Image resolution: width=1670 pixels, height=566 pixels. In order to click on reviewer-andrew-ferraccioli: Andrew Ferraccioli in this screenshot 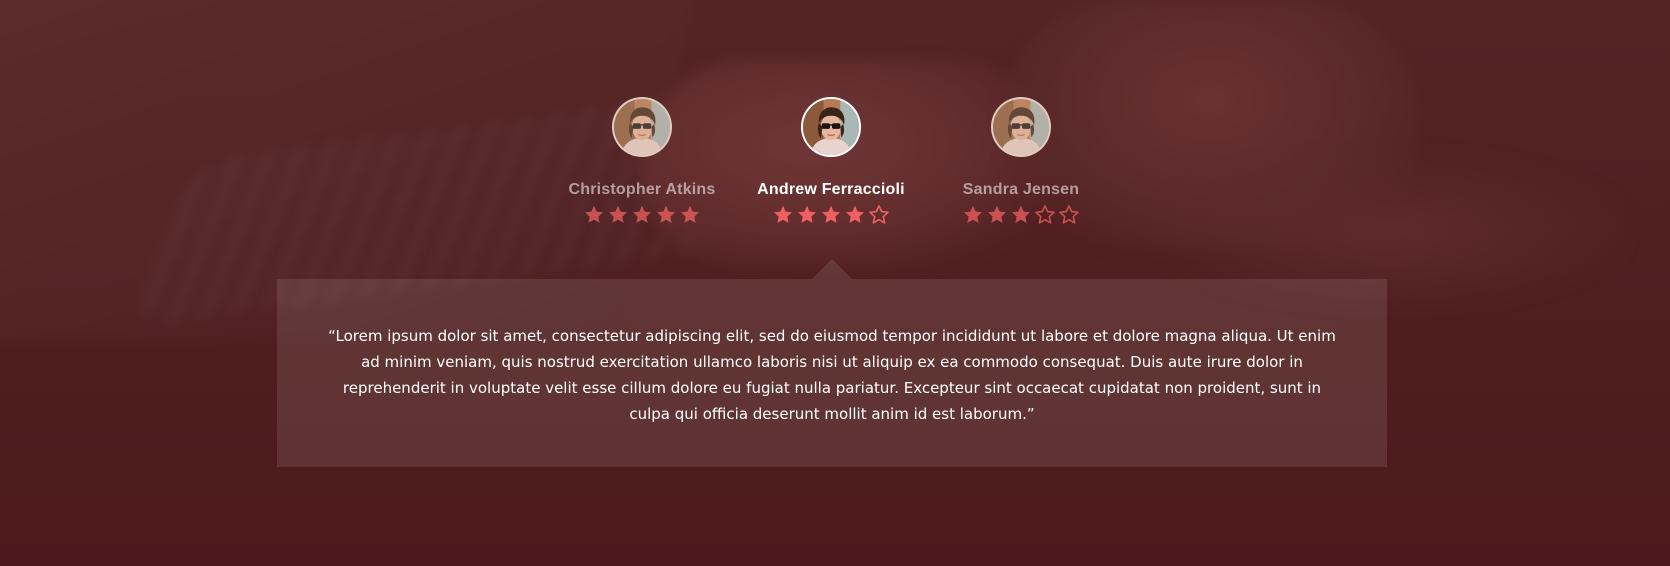, I will do `click(831, 161)`.